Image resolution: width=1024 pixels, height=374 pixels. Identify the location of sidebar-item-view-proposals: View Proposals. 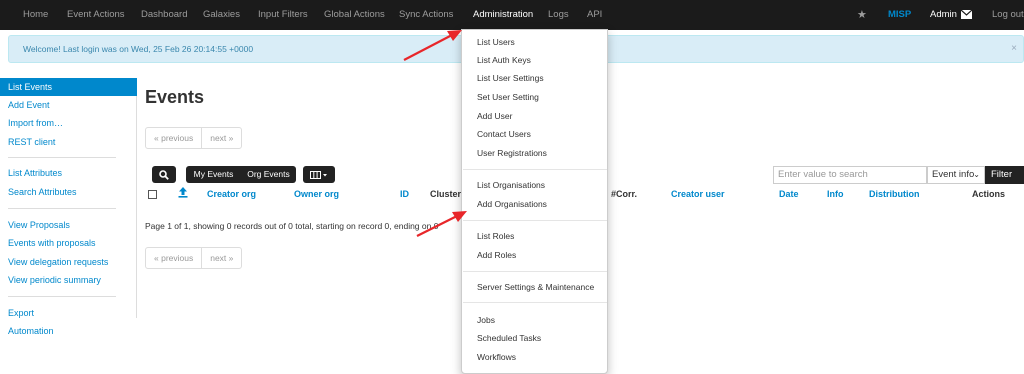
(68, 225).